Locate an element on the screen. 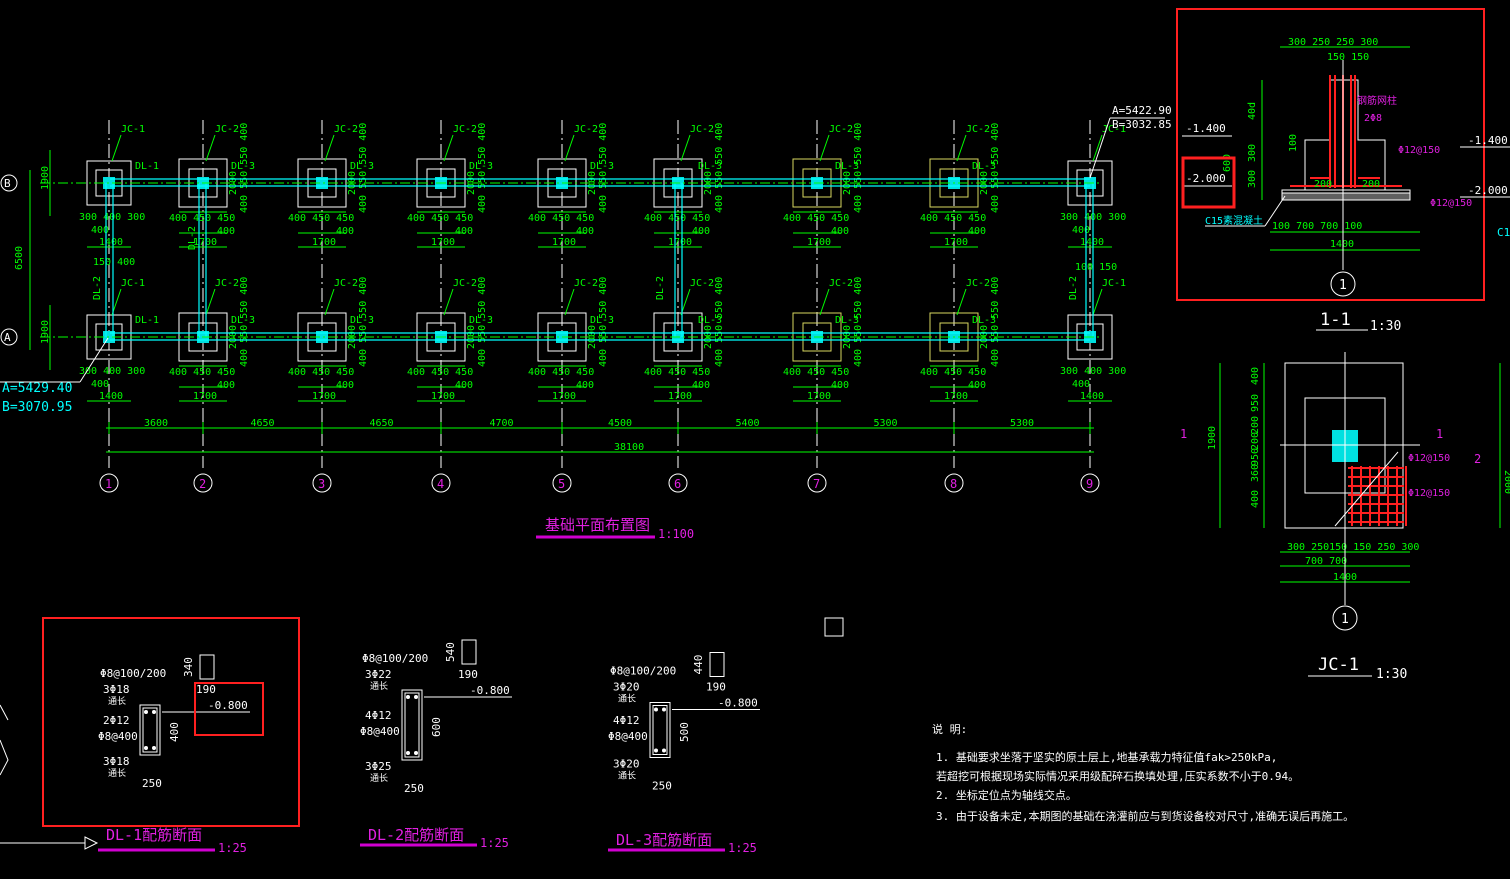 The height and width of the screenshot is (879, 1510). dl3-mid2-label: Φ8@400 is located at coordinates (628, 736).